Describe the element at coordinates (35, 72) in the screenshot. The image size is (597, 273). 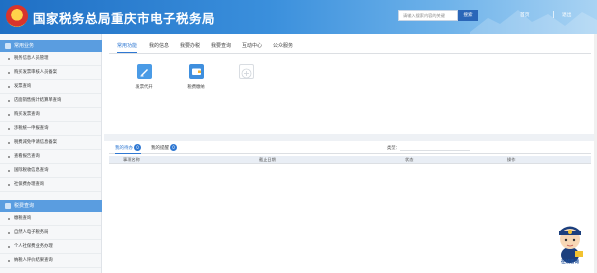
I see `sidebar-item-label: 购买发票审核人员备案` at that location.